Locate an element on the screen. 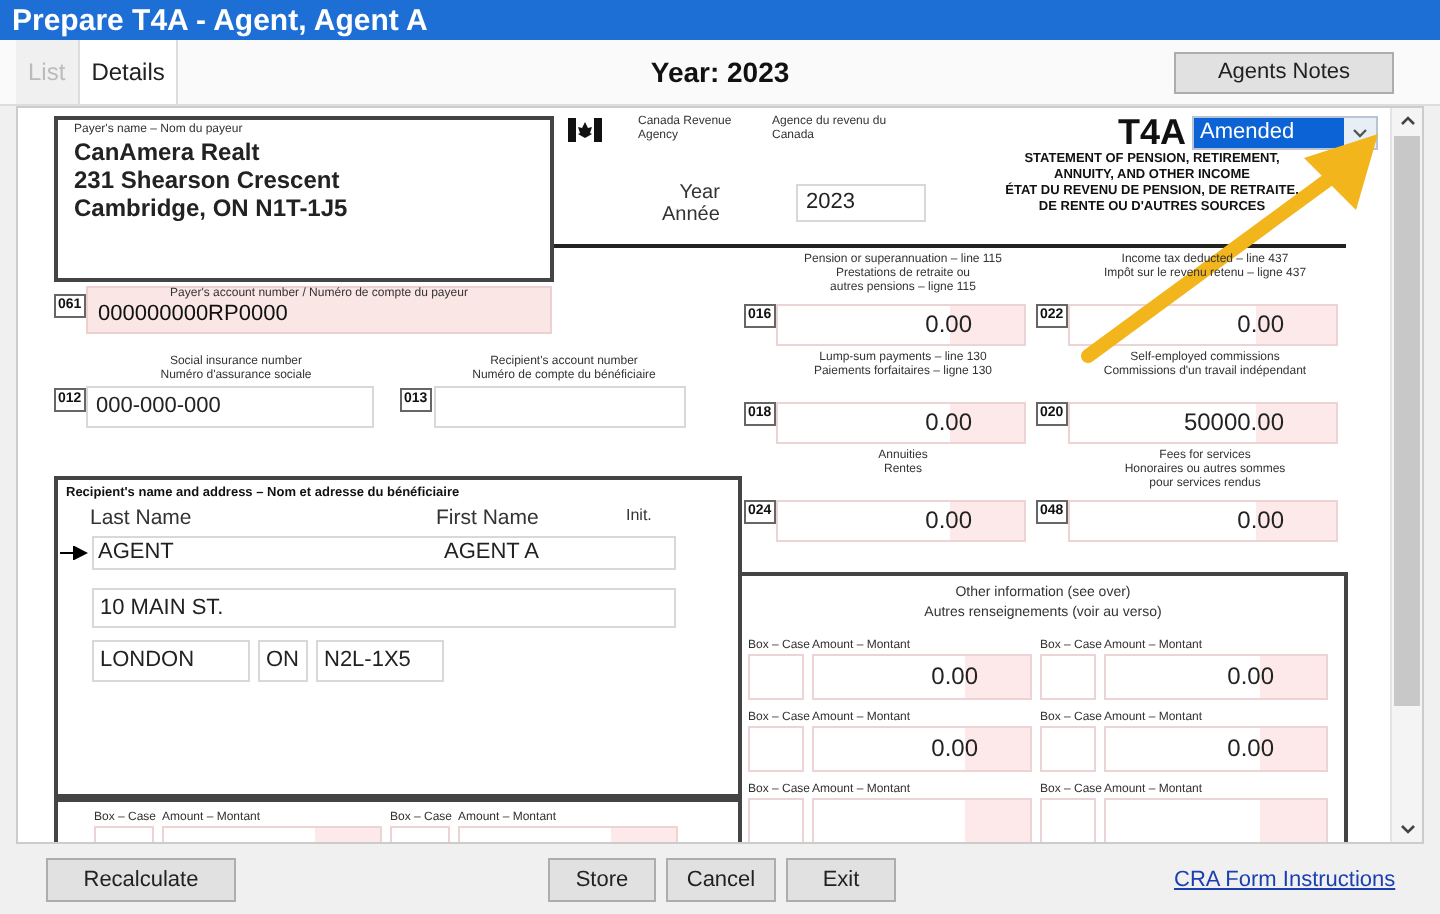 This screenshot has width=1440, height=914. amount-field: 50000.00 is located at coordinates (1202, 423).